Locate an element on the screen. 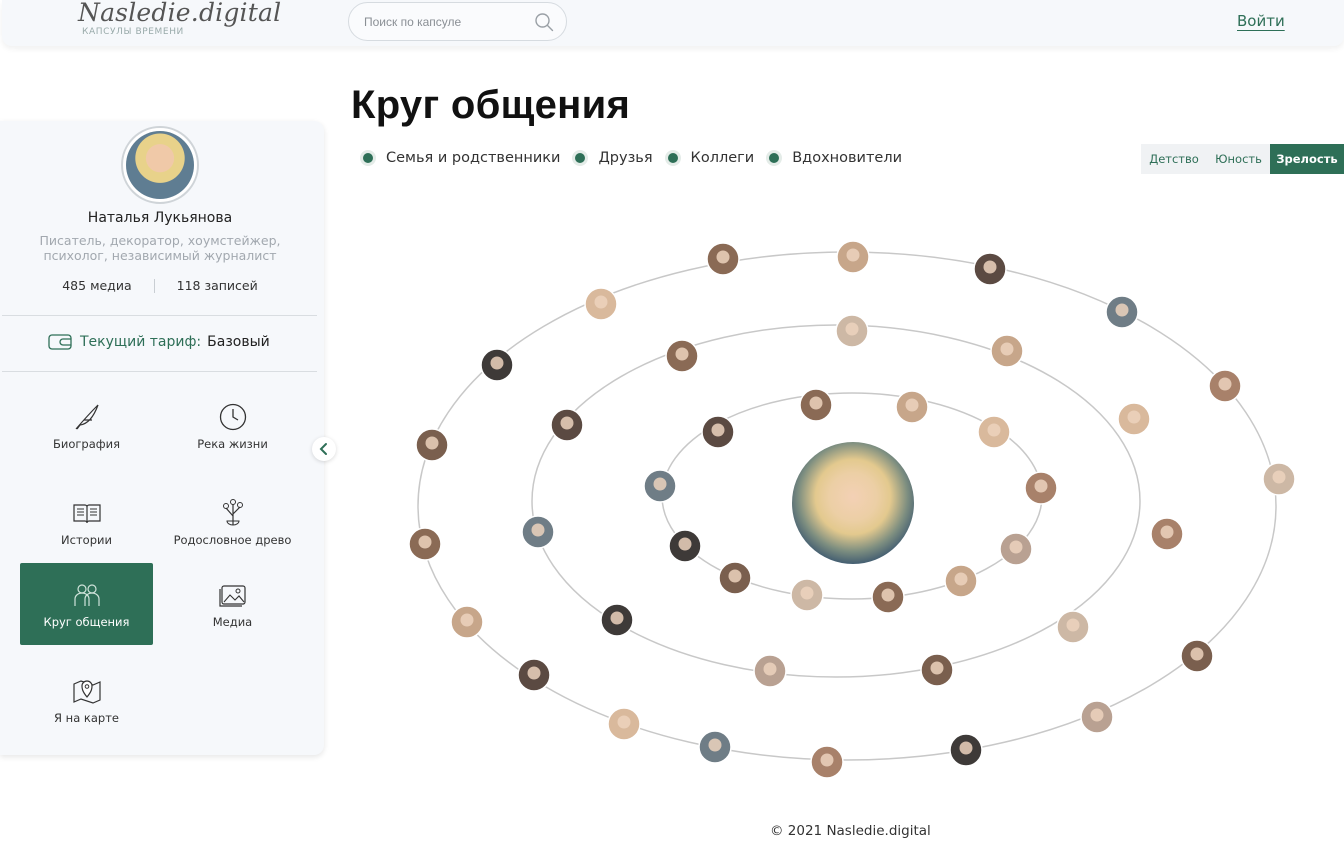 This screenshot has height=866, width=1344. tab-childhood: Детство is located at coordinates (1174, 159).